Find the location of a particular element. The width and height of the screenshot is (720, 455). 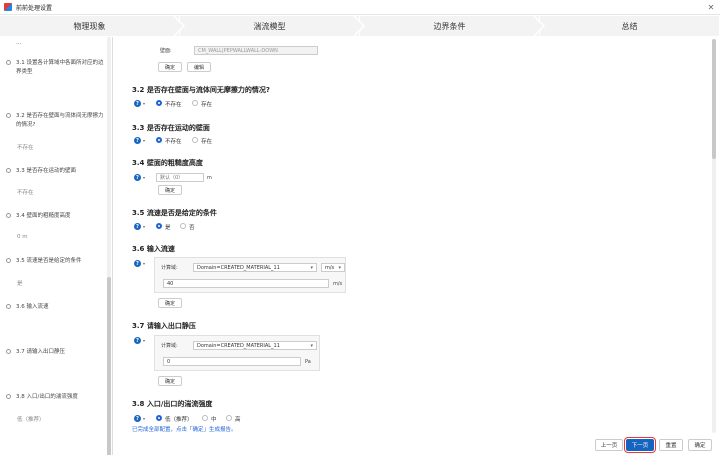

next-page-button: 下一页 is located at coordinates (640, 445).